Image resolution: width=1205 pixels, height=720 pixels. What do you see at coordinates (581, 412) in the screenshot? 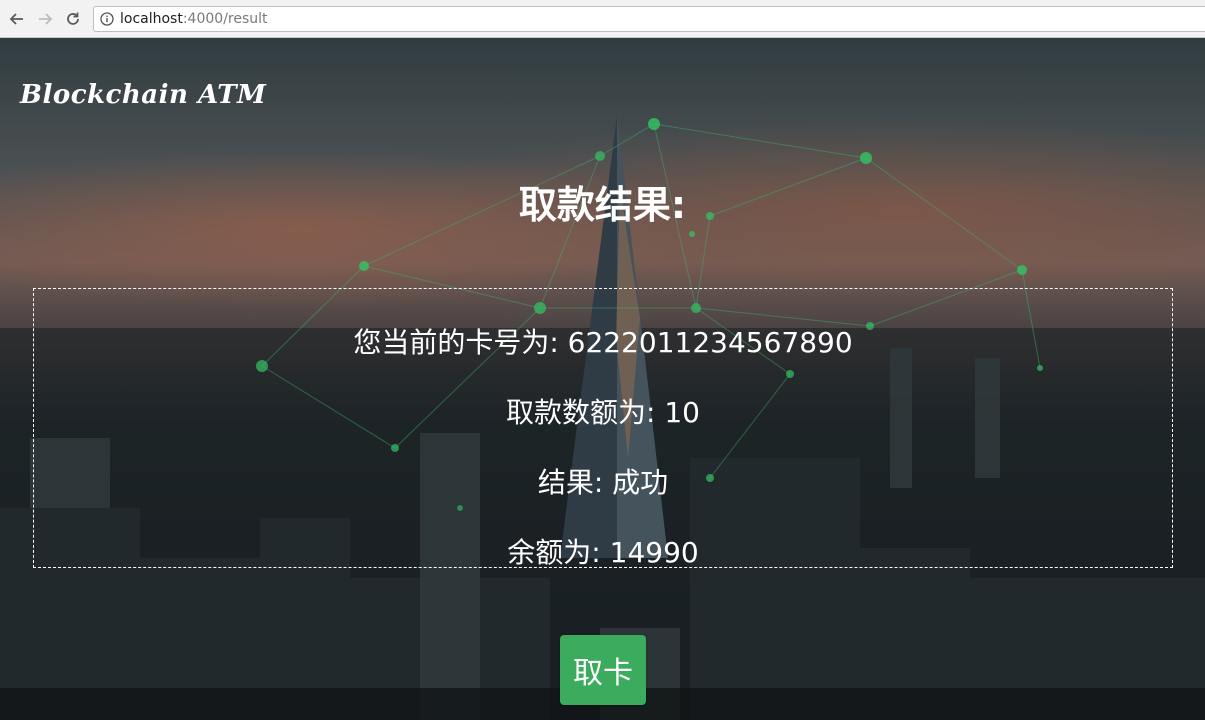
I see `amount-label: 取款数额为:` at bounding box center [581, 412].